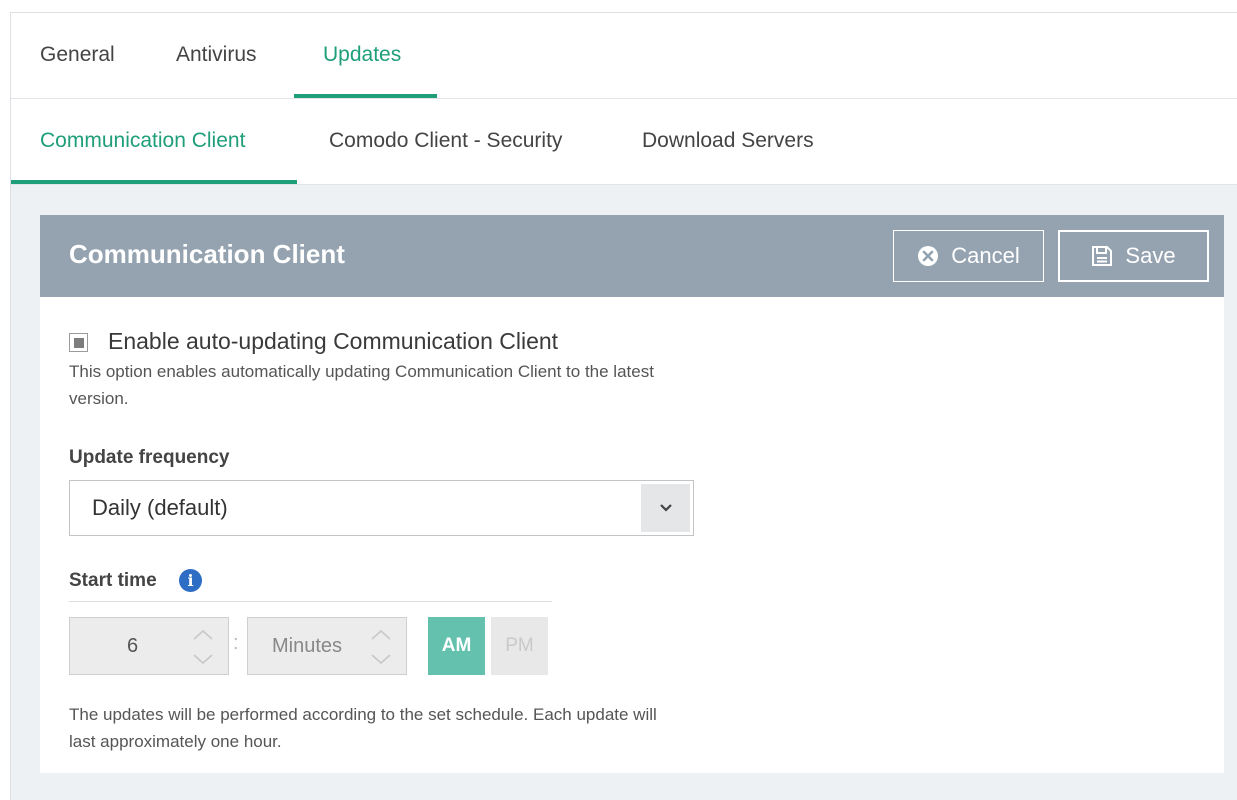  I want to click on checkbox-fill, so click(78, 342).